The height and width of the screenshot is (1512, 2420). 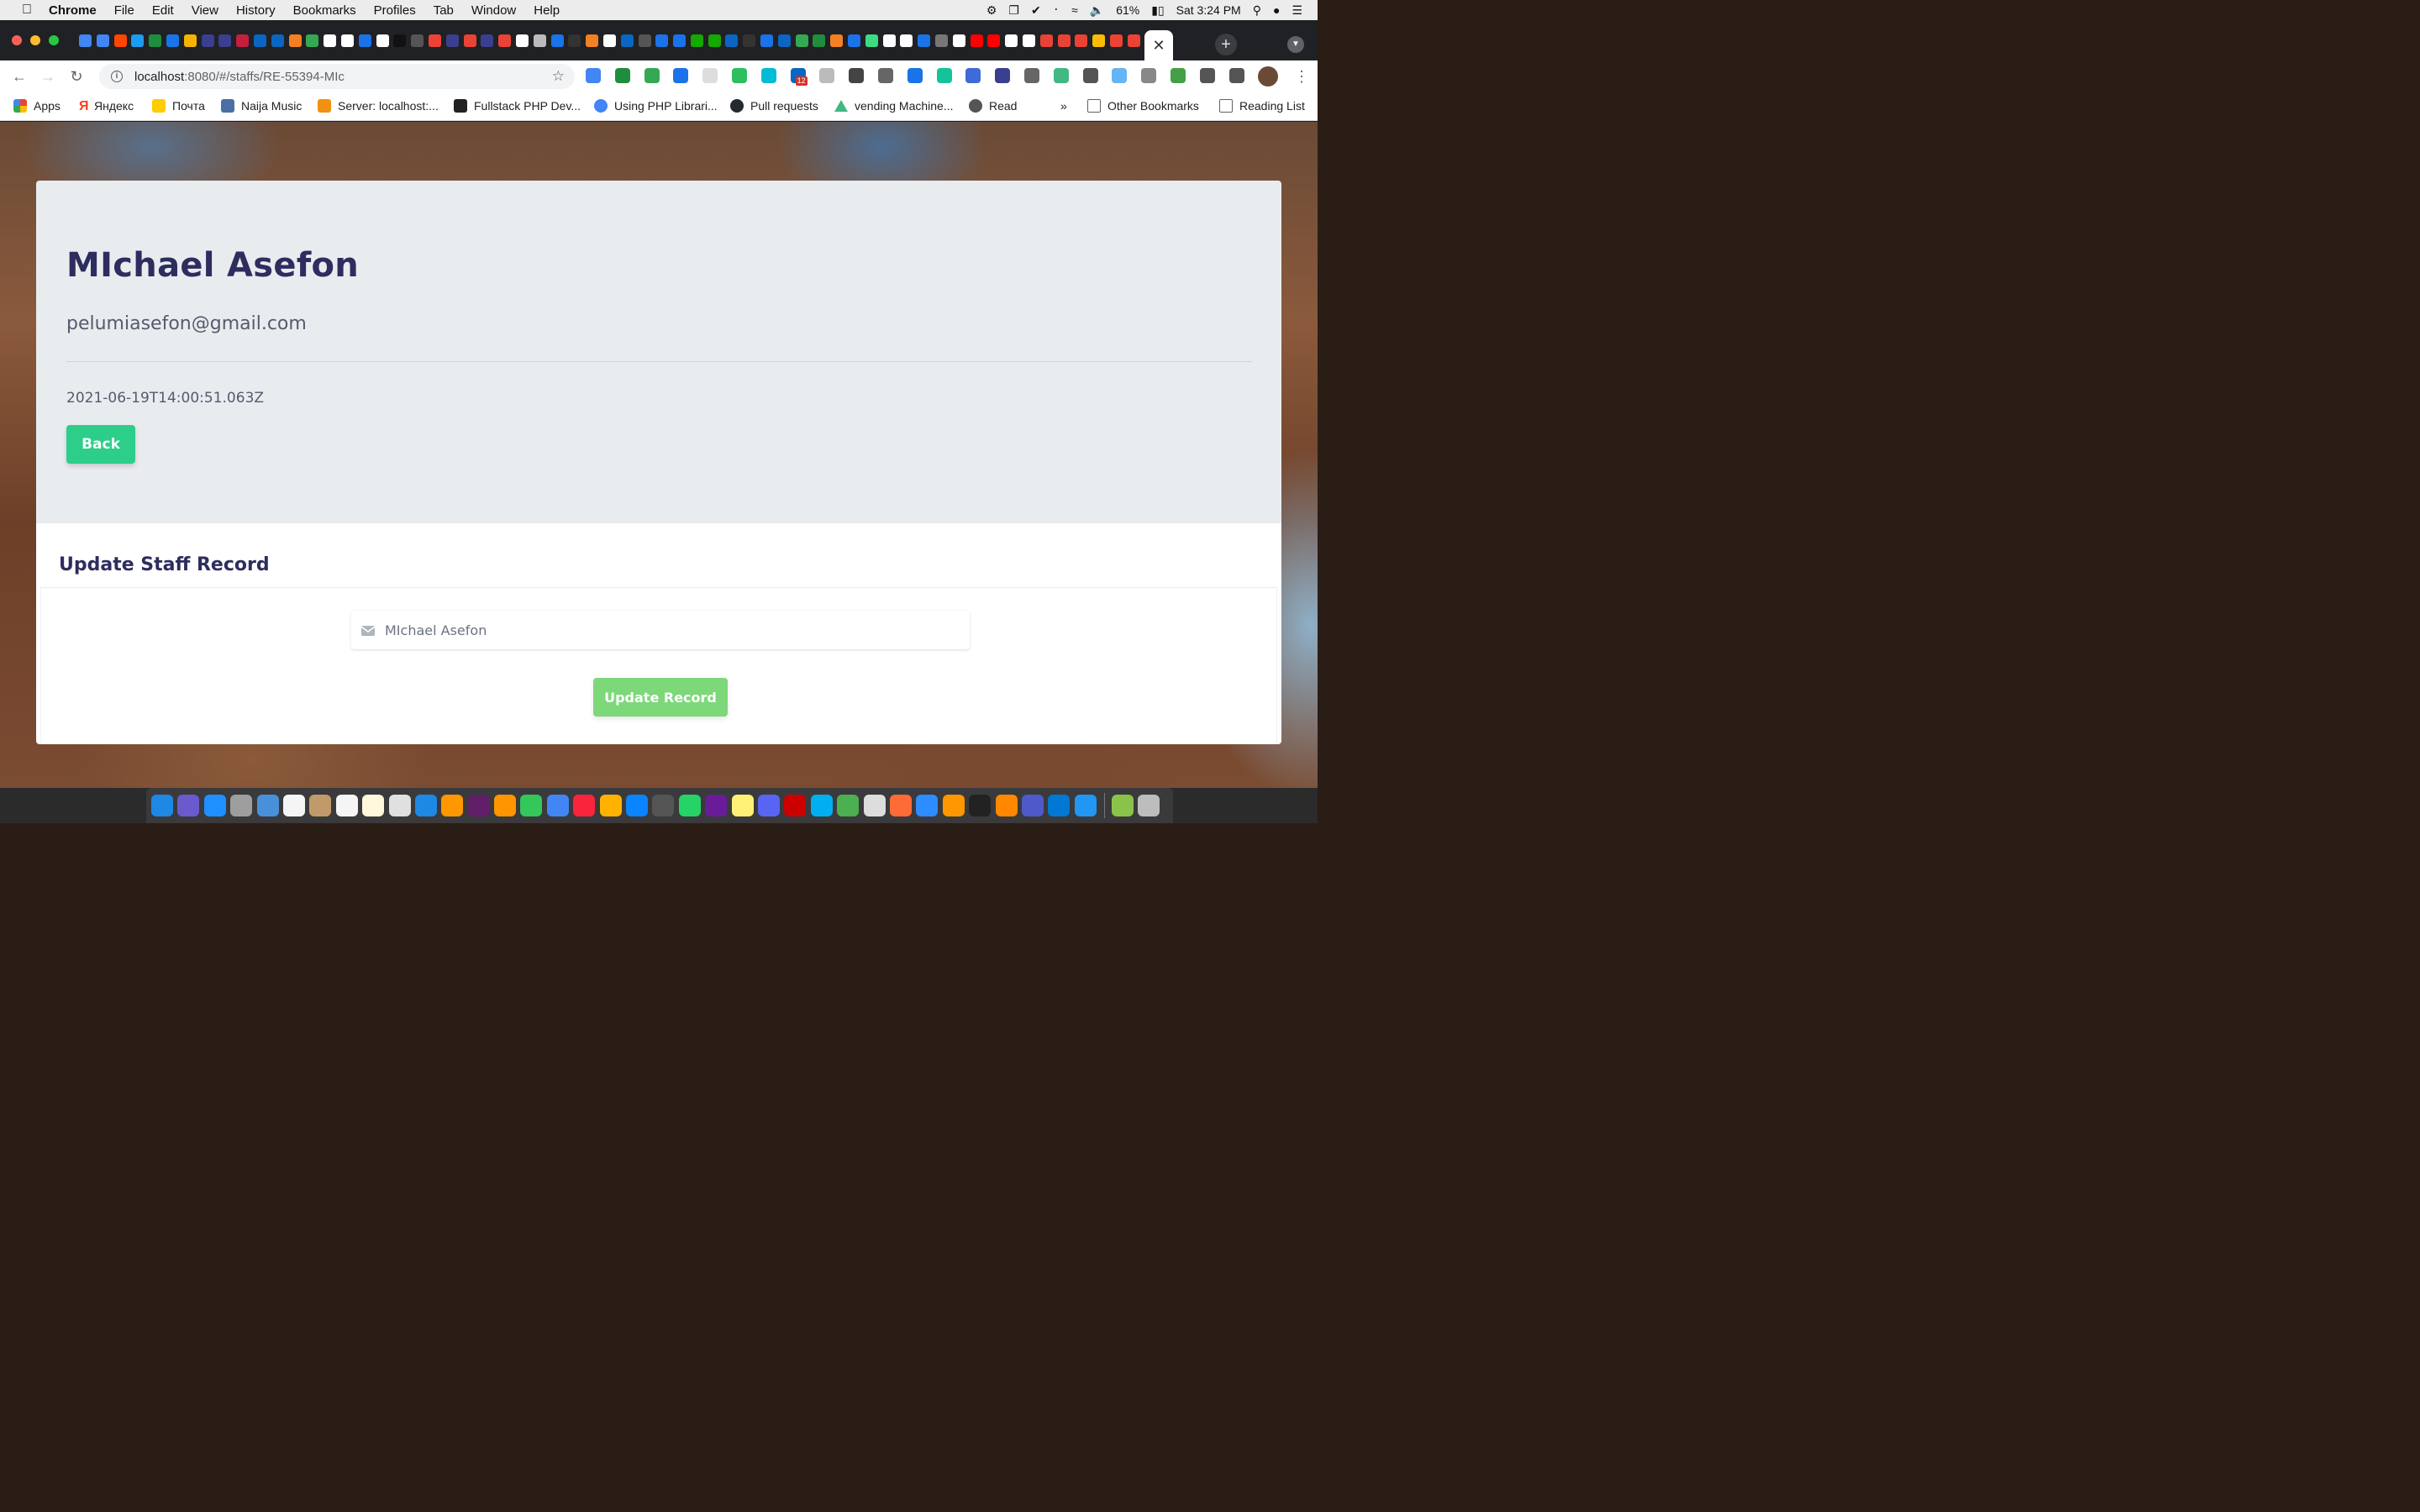 I want to click on close-window-button, so click(x=17, y=40).